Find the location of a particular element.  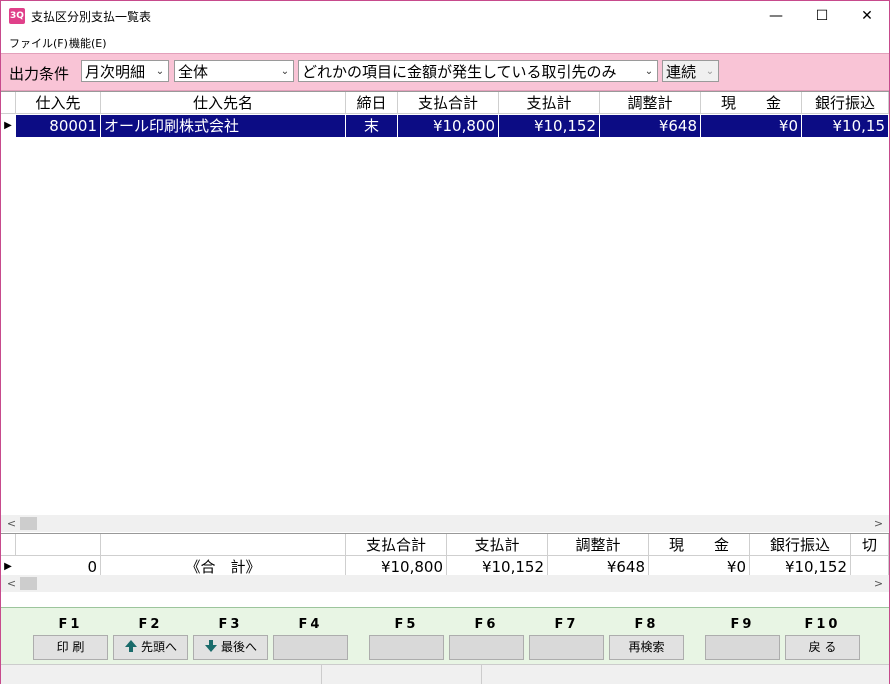

f1-key-label: F1 is located at coordinates (70, 624).